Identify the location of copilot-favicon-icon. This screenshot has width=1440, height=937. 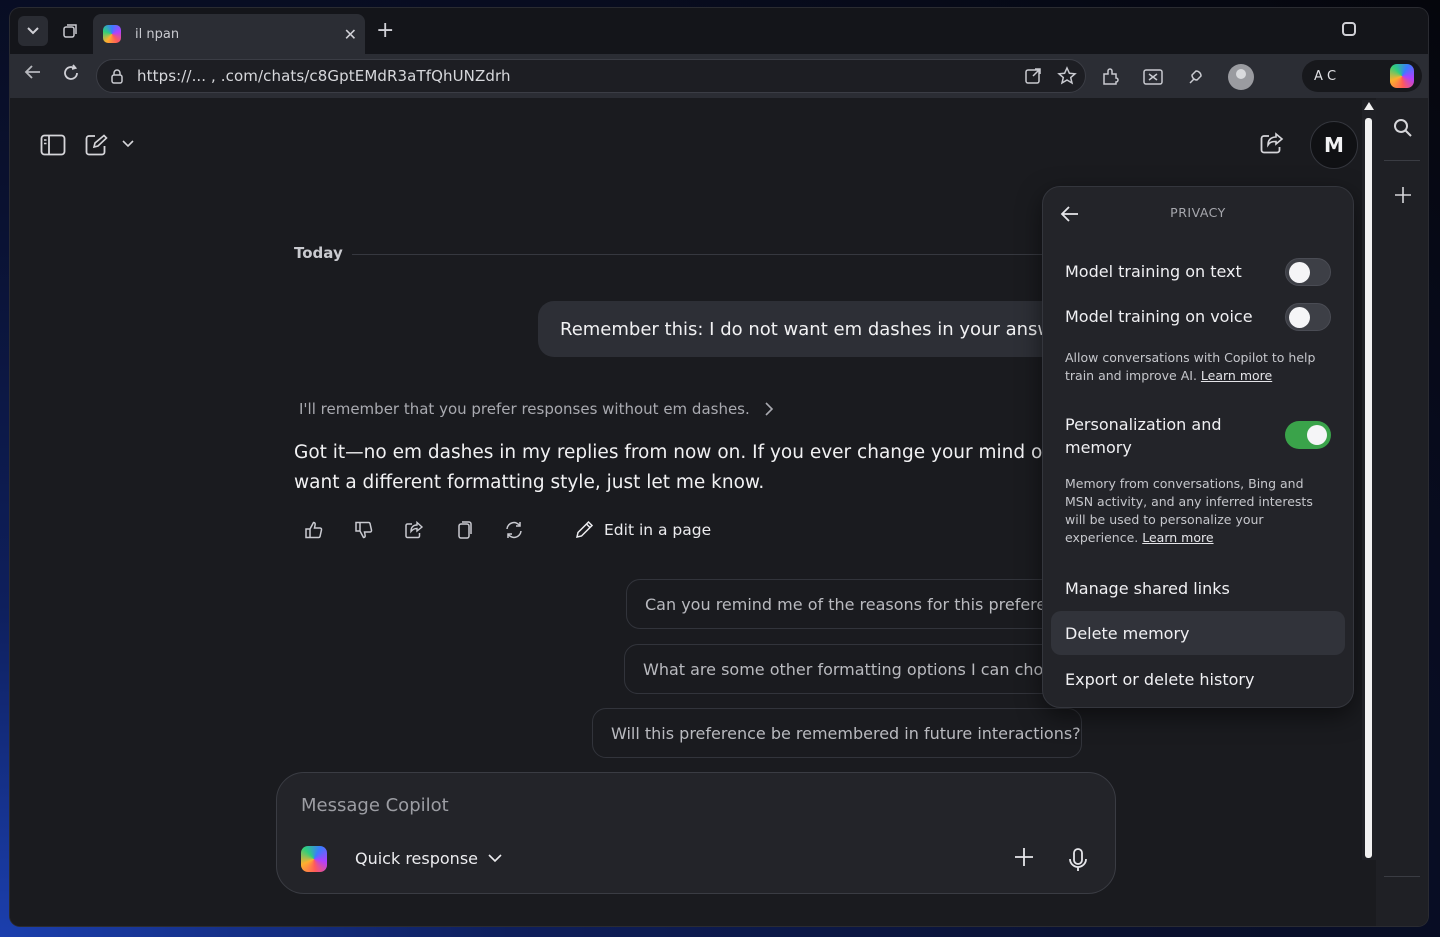
(112, 34).